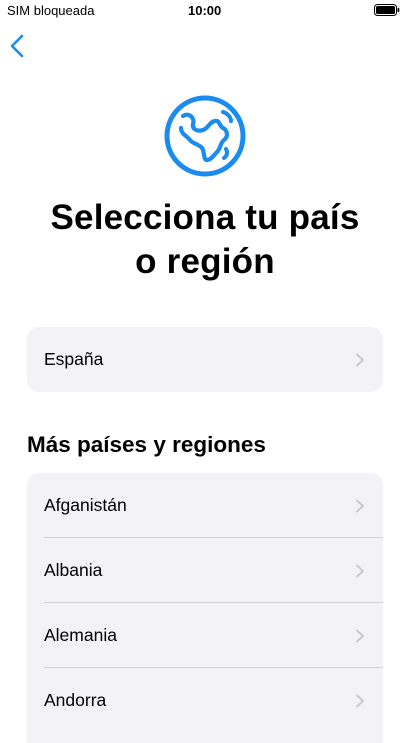 The image size is (410, 743). Describe the element at coordinates (51, 10) in the screenshot. I see `carrier-label: SIM bloqueada` at that location.